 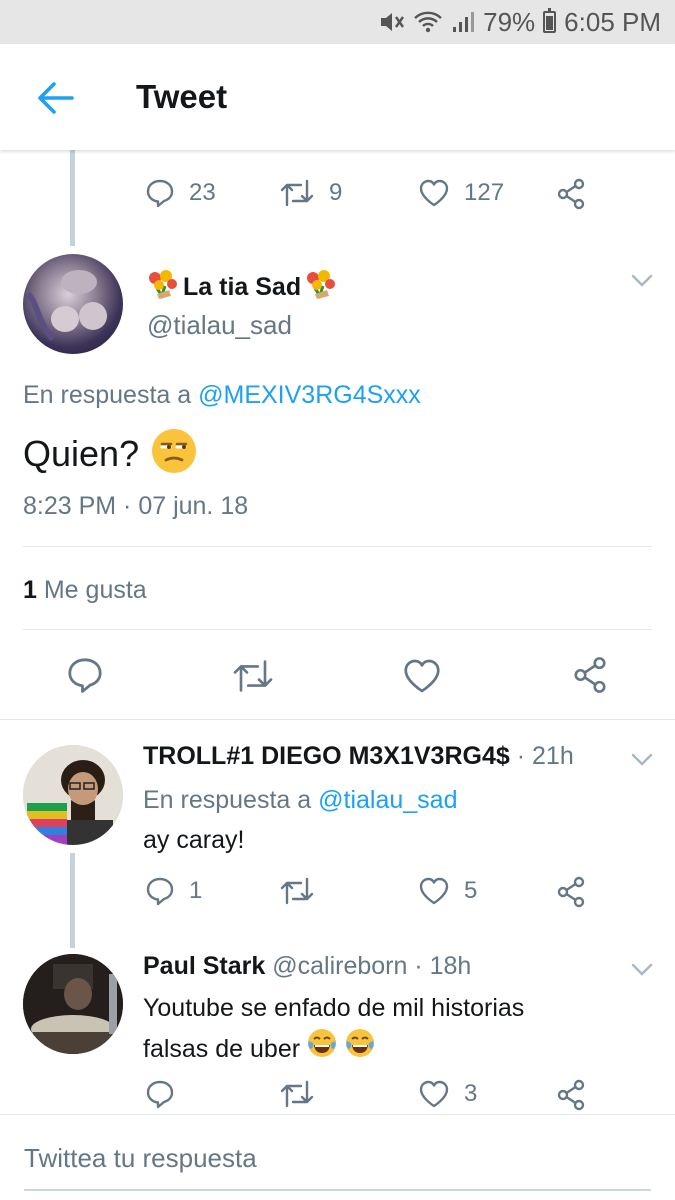 What do you see at coordinates (336, 192) in the screenshot?
I see `retweet-count: 9` at bounding box center [336, 192].